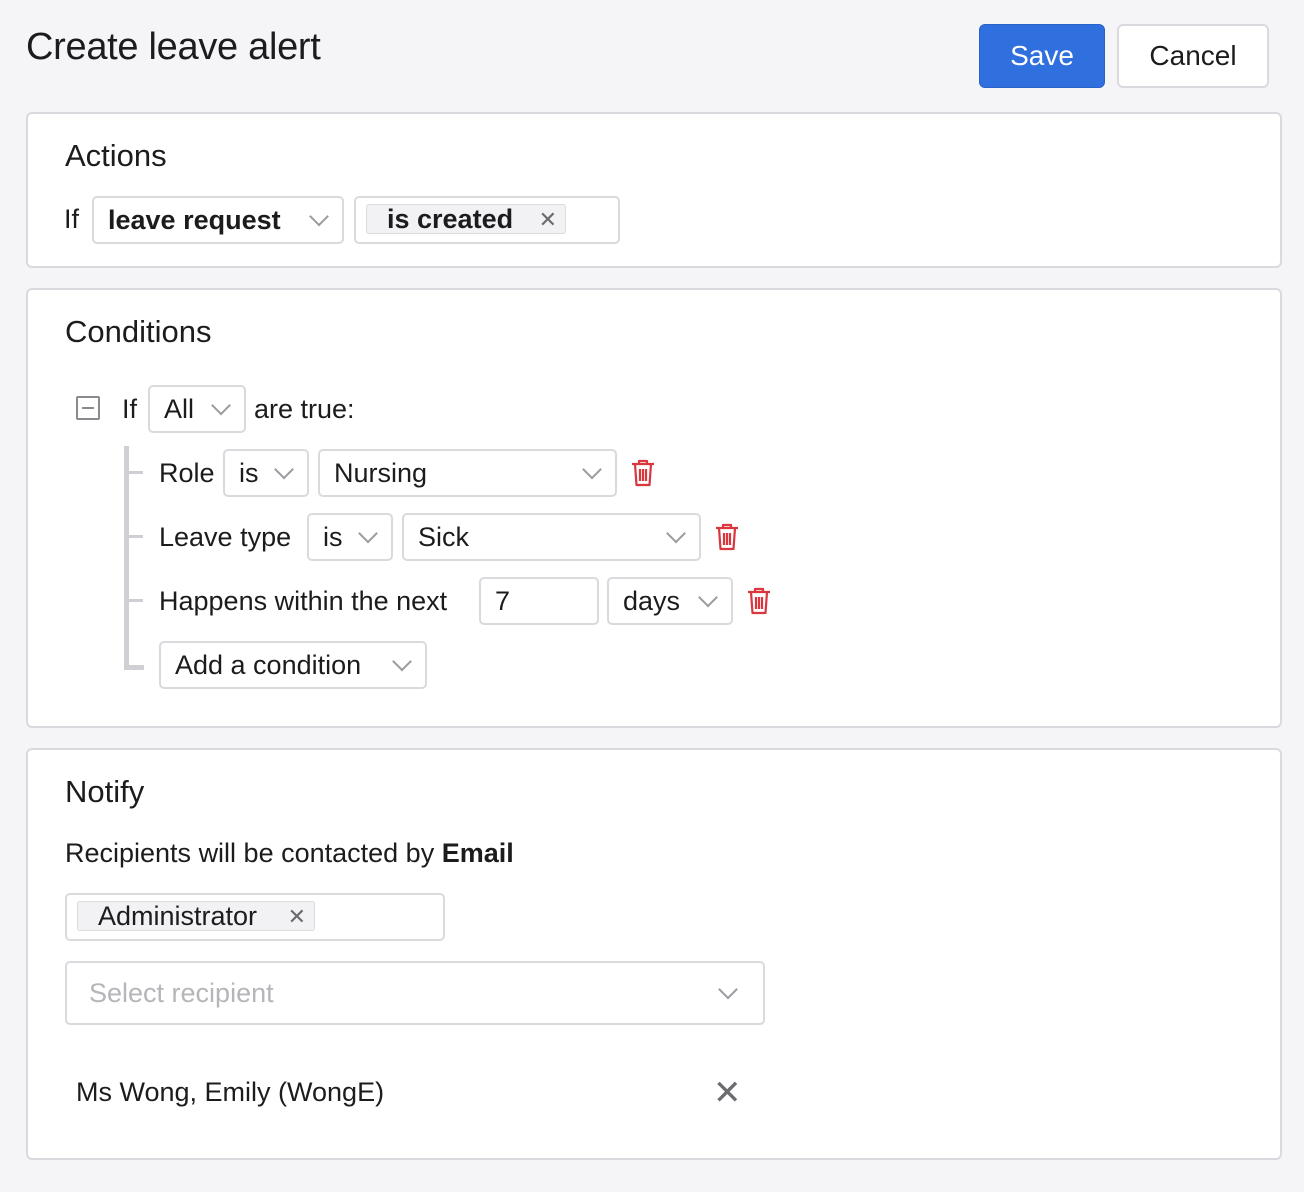  What do you see at coordinates (138, 331) in the screenshot?
I see `conditions-heading: Conditions` at bounding box center [138, 331].